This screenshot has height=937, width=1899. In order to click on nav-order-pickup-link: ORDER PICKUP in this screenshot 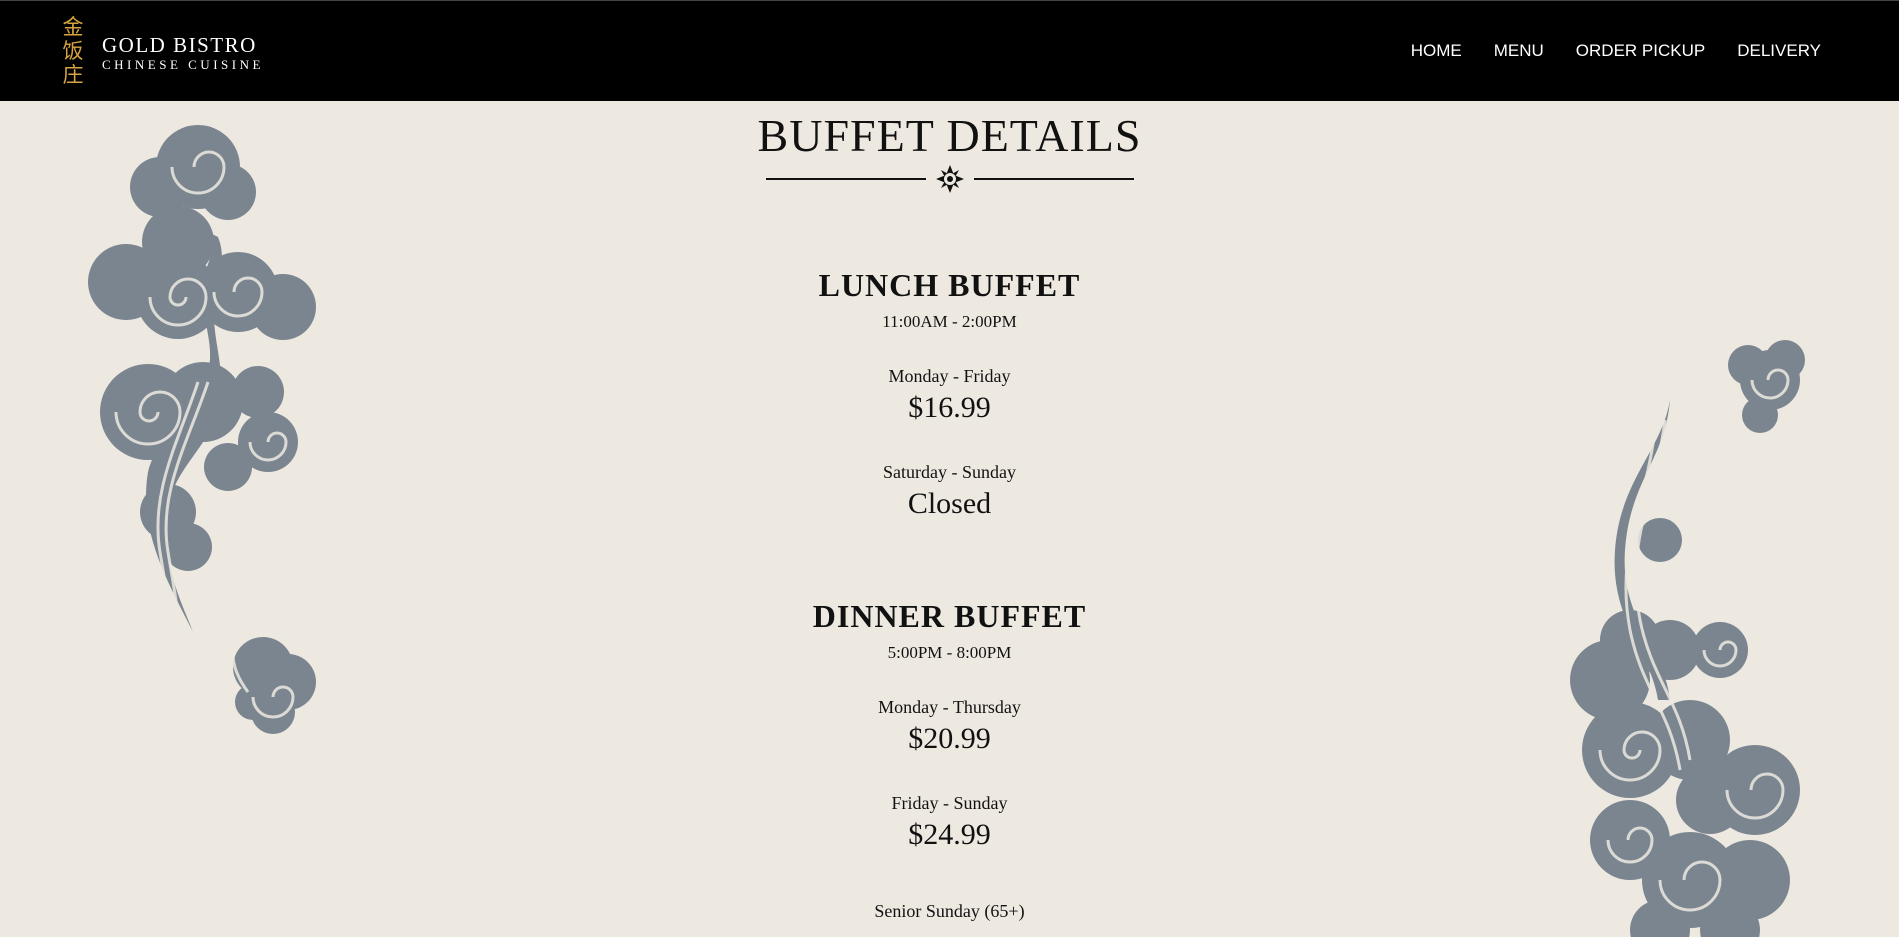, I will do `click(1640, 51)`.